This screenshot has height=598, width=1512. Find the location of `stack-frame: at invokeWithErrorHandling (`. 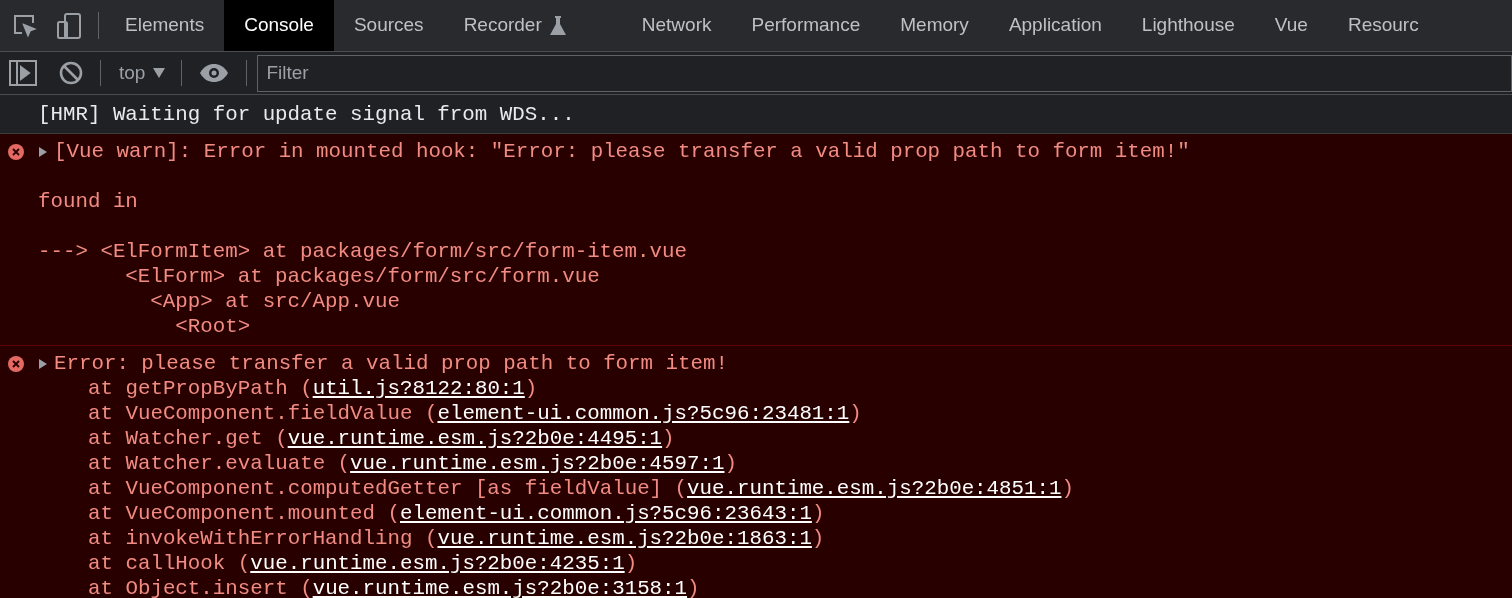

stack-frame: at invokeWithErrorHandling ( is located at coordinates (263, 538).